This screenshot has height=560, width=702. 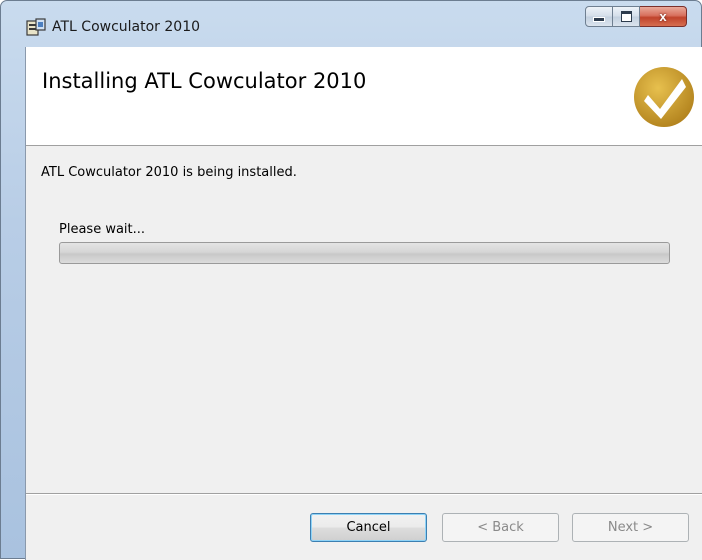 I want to click on checkmark-badge-icon, so click(x=664, y=97).